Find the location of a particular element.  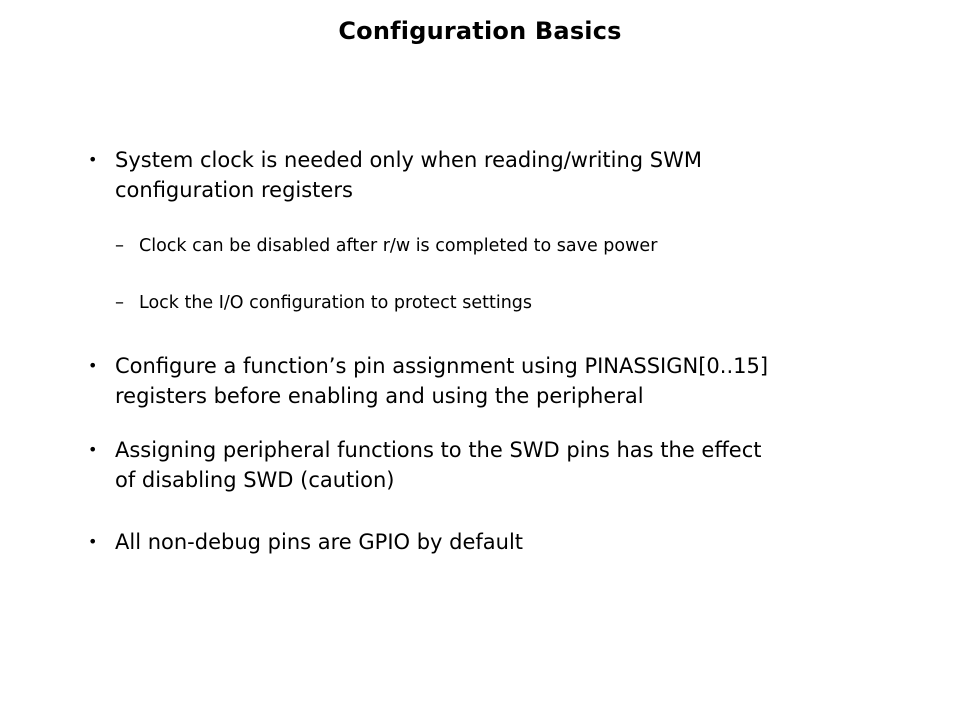

bullet-text-line: All non-debug pins are GPIO by default is located at coordinates (319, 542).